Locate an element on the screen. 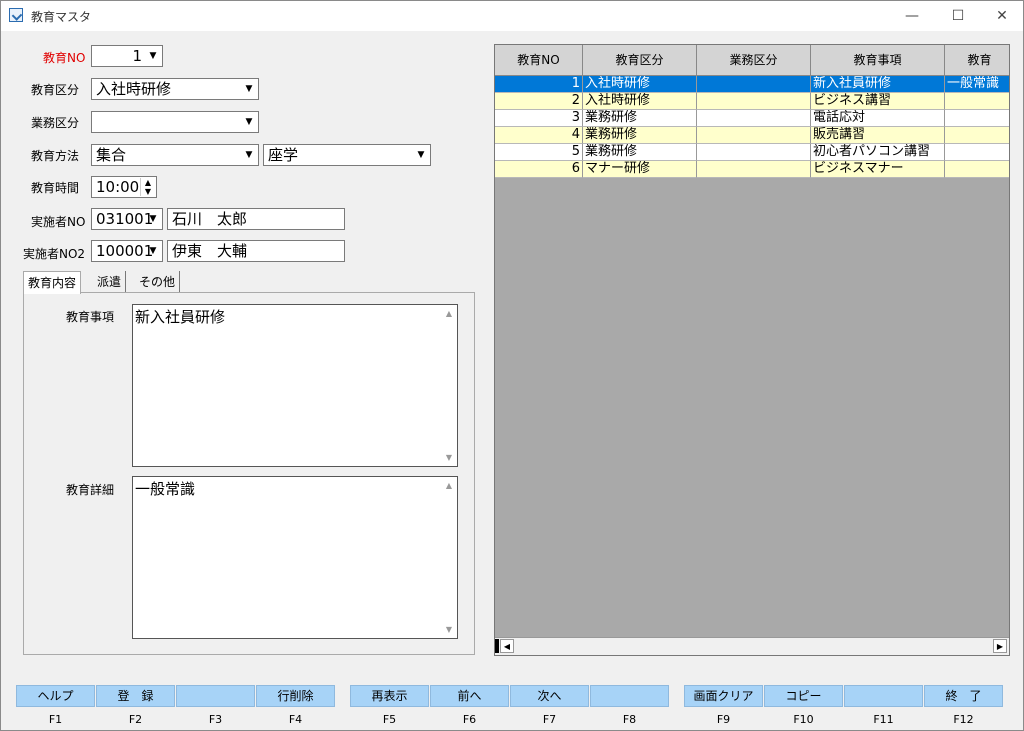 This screenshot has width=1024, height=731. table-cell: 電話応対 is located at coordinates (878, 118).